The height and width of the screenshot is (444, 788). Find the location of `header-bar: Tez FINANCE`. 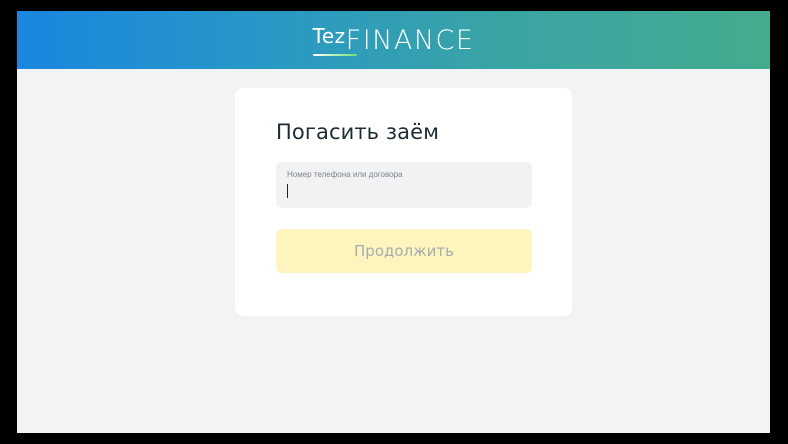

header-bar: Tez FINANCE is located at coordinates (393, 40).